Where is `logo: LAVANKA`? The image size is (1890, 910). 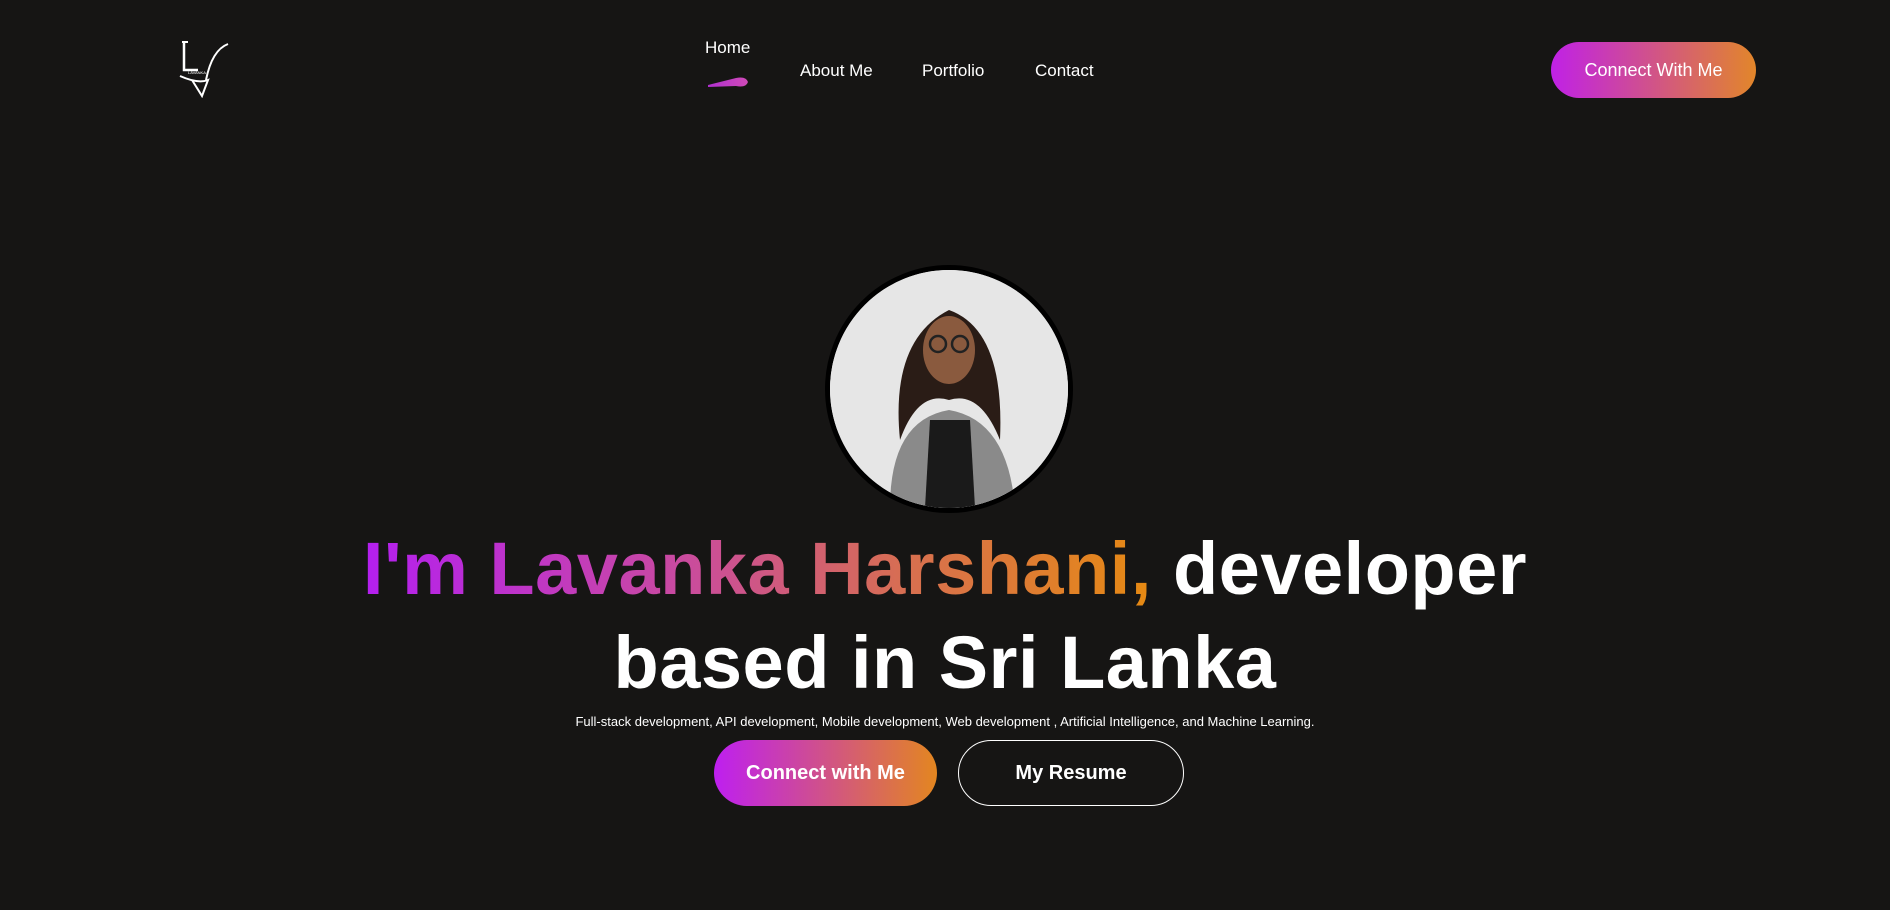 logo: LAVANKA is located at coordinates (206, 69).